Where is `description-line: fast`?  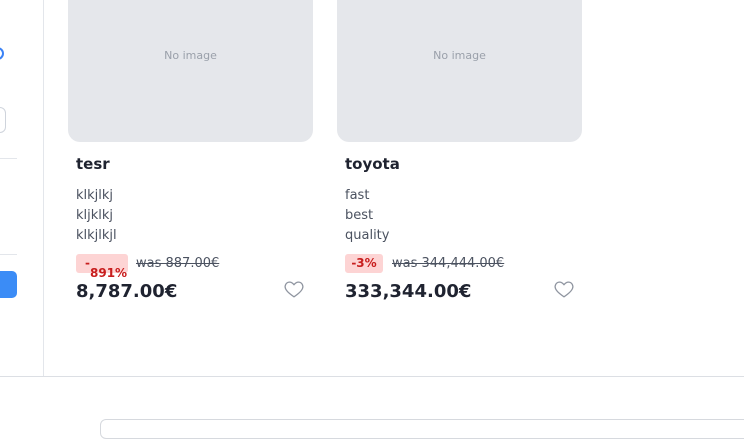
description-line: fast is located at coordinates (357, 195).